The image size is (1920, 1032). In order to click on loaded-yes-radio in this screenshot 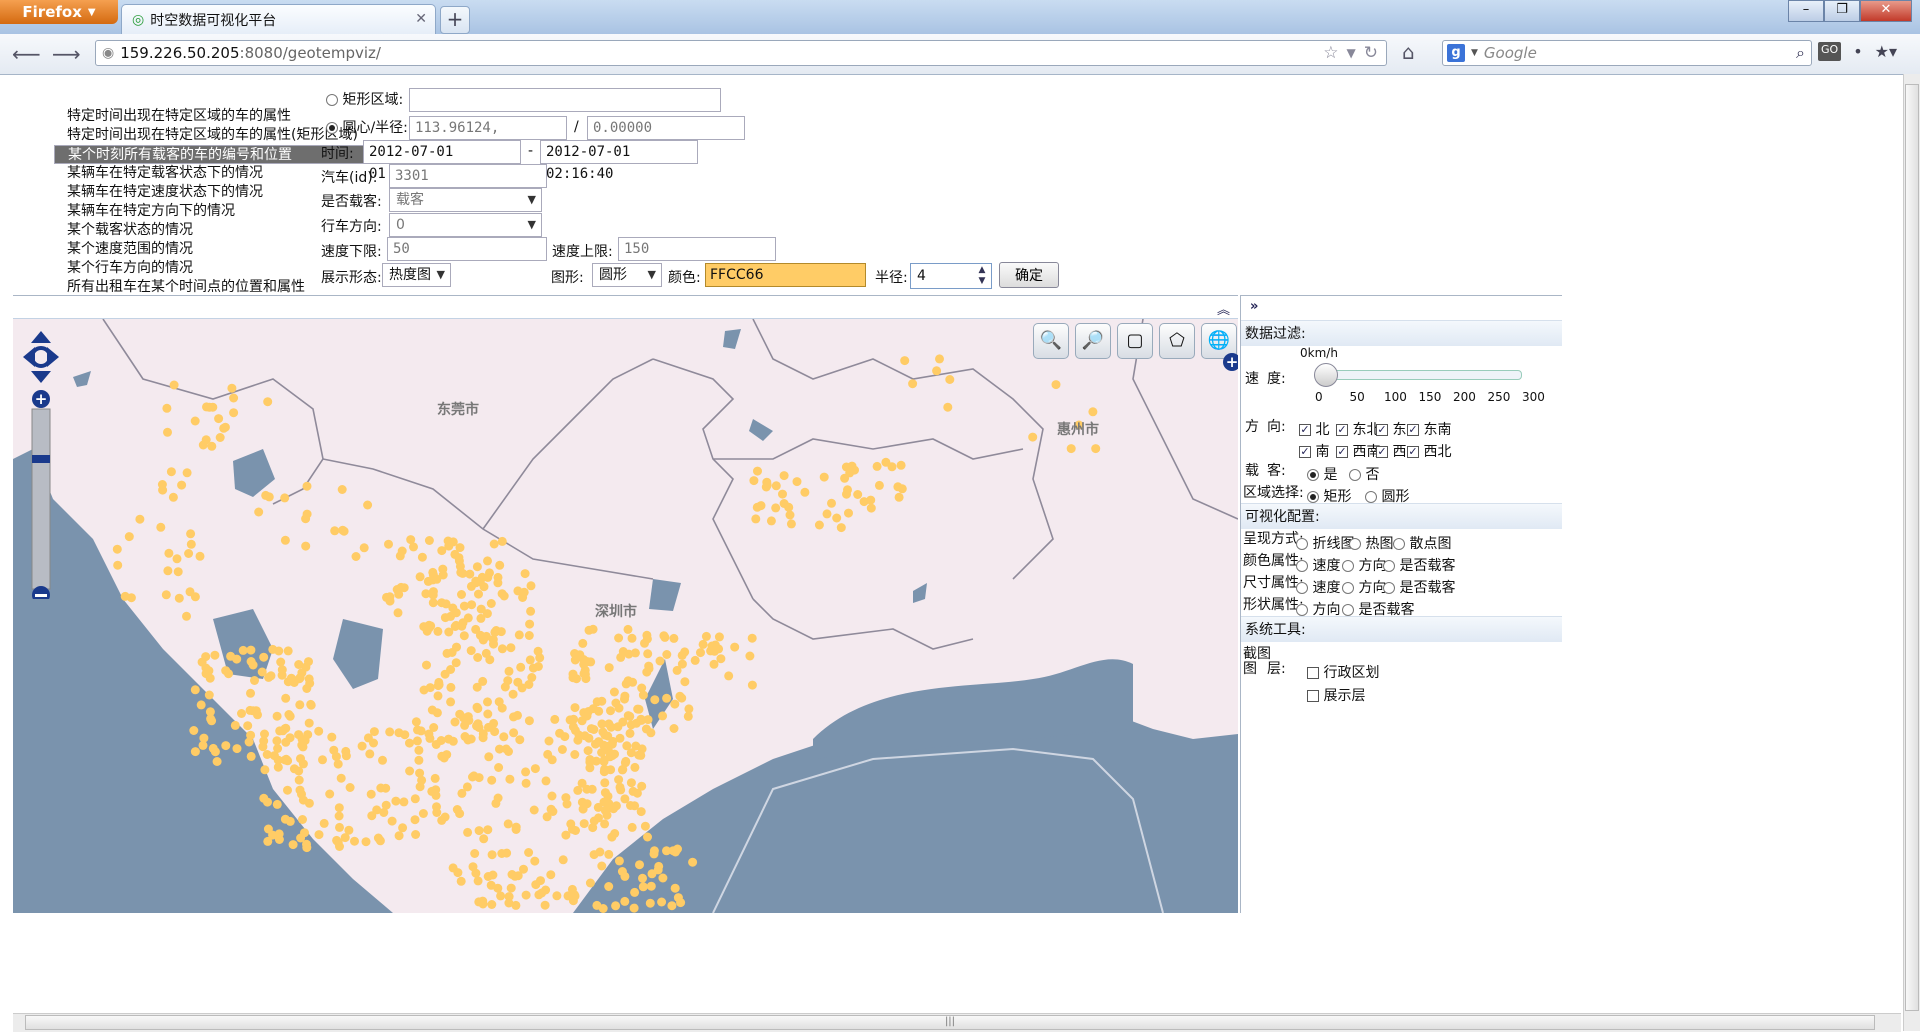, I will do `click(1313, 475)`.